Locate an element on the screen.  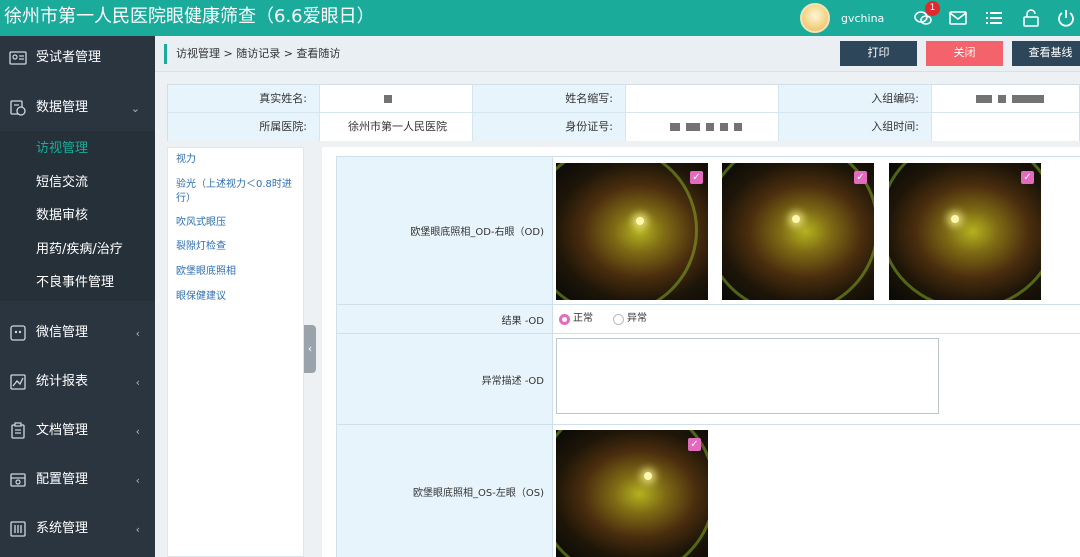
id-number-value is located at coordinates (702, 127).